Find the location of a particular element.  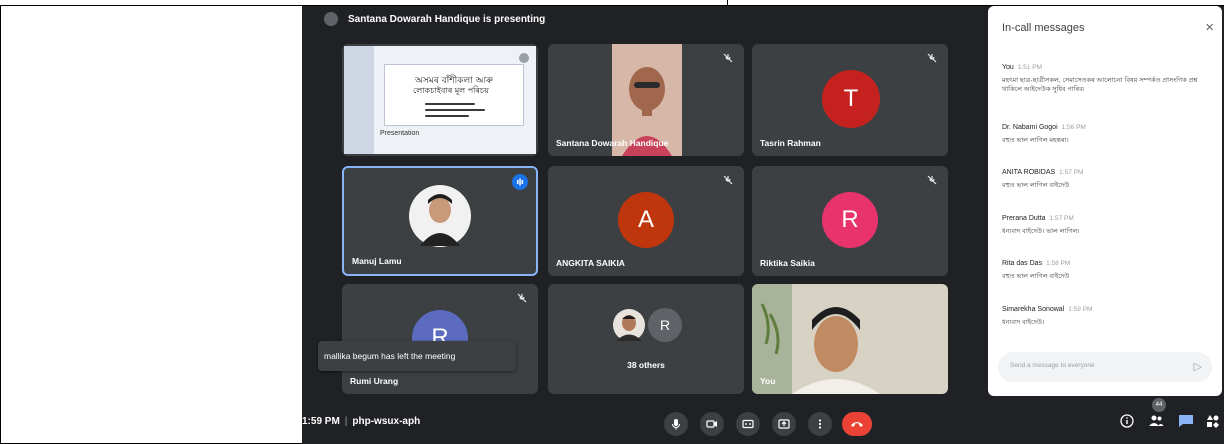

participant-name: Tasrin Rahman is located at coordinates (790, 143).